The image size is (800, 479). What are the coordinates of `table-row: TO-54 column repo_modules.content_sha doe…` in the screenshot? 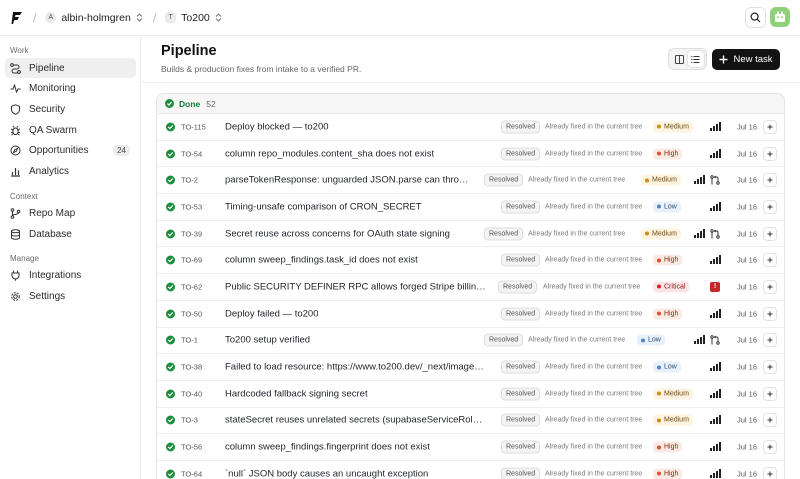 It's located at (470, 154).